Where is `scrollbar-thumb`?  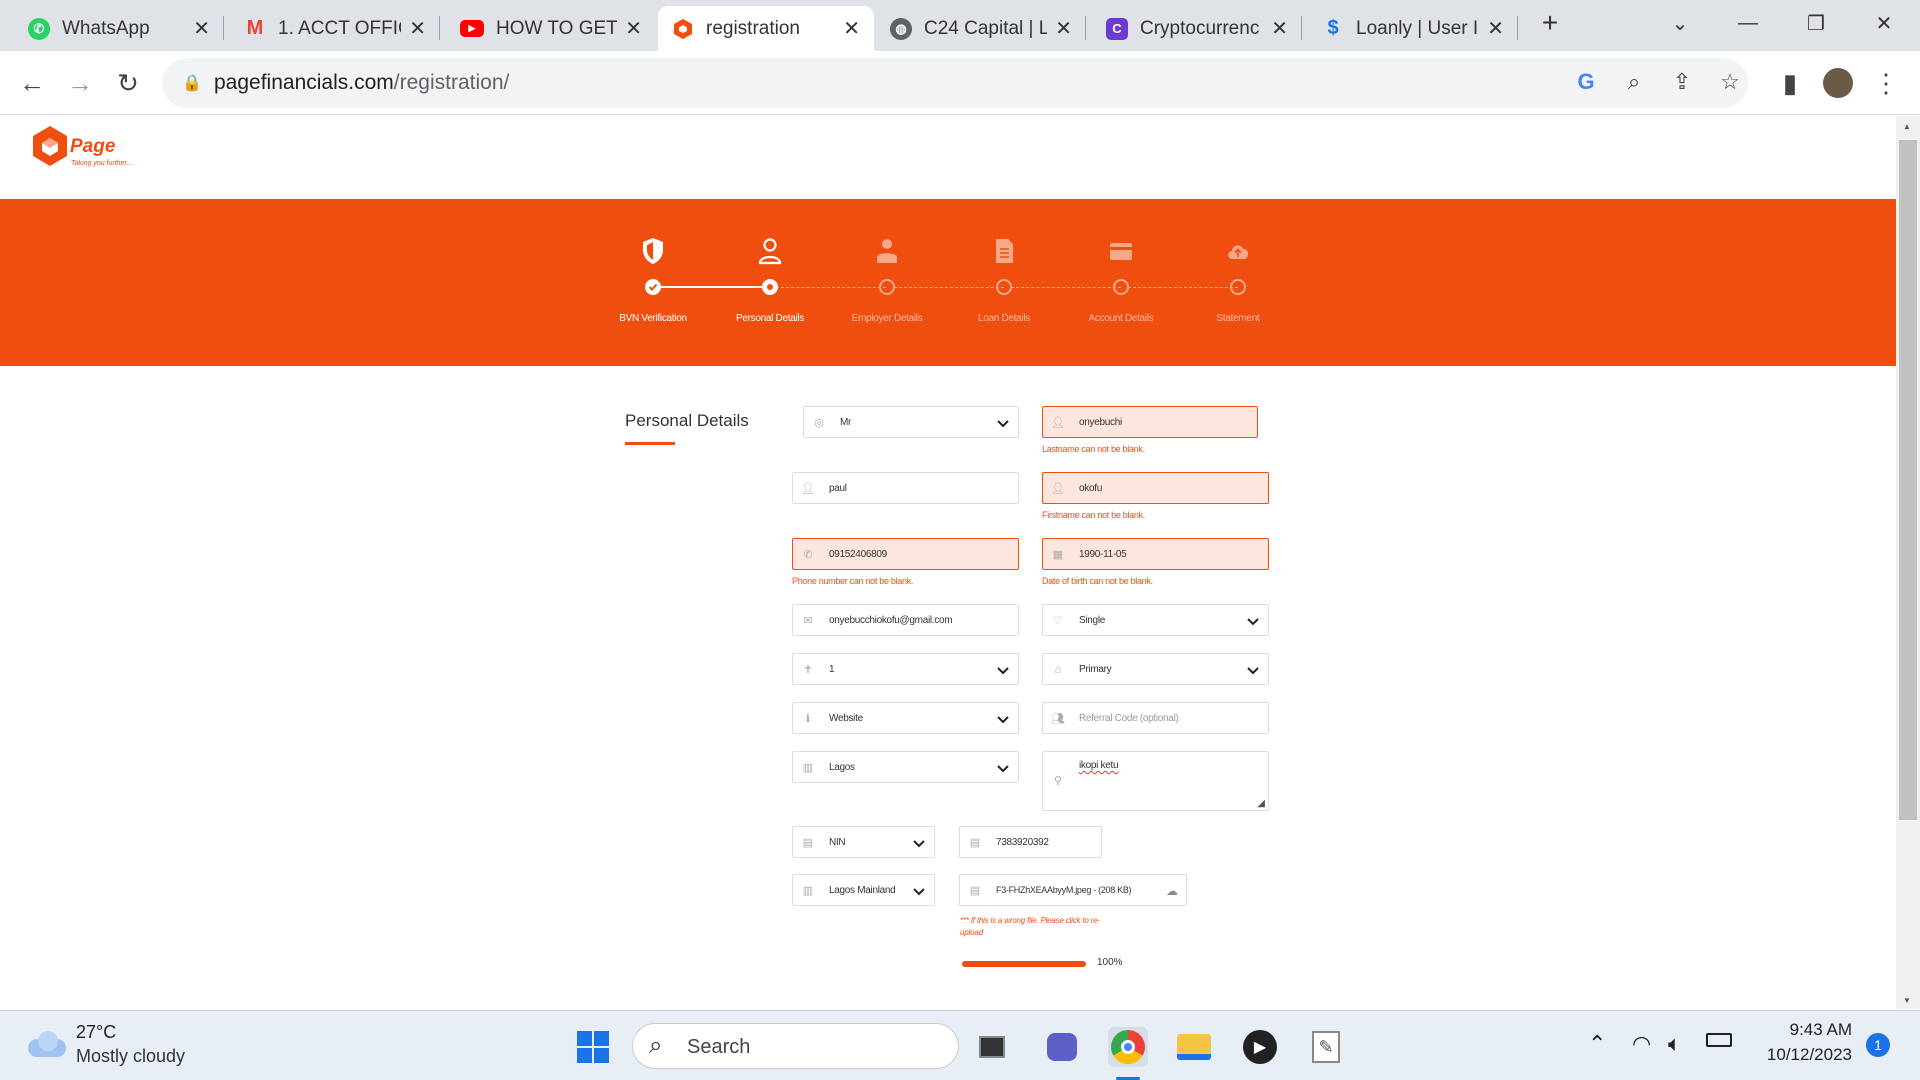
scrollbar-thumb is located at coordinates (1908, 480).